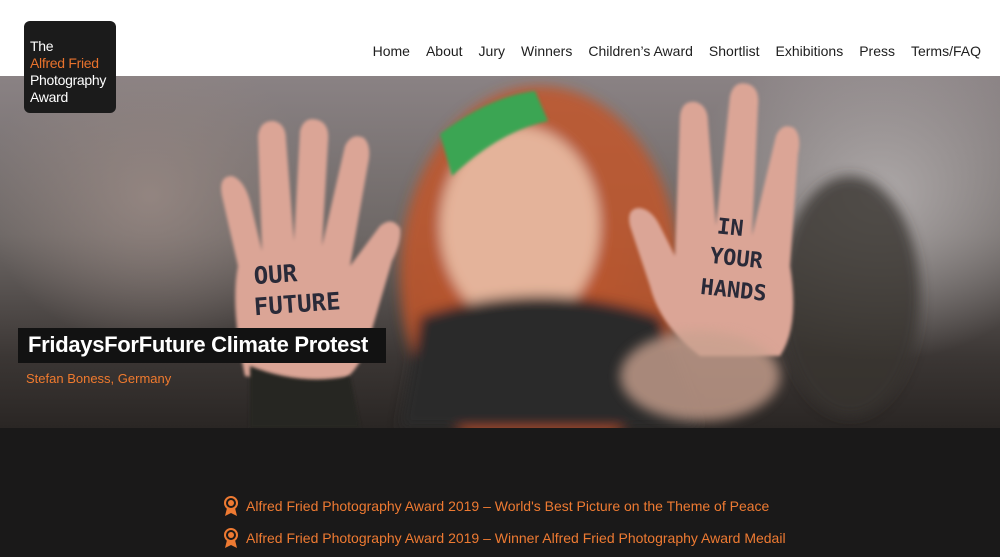  Describe the element at coordinates (49, 97) in the screenshot. I see `logo-line-award: Award` at that location.